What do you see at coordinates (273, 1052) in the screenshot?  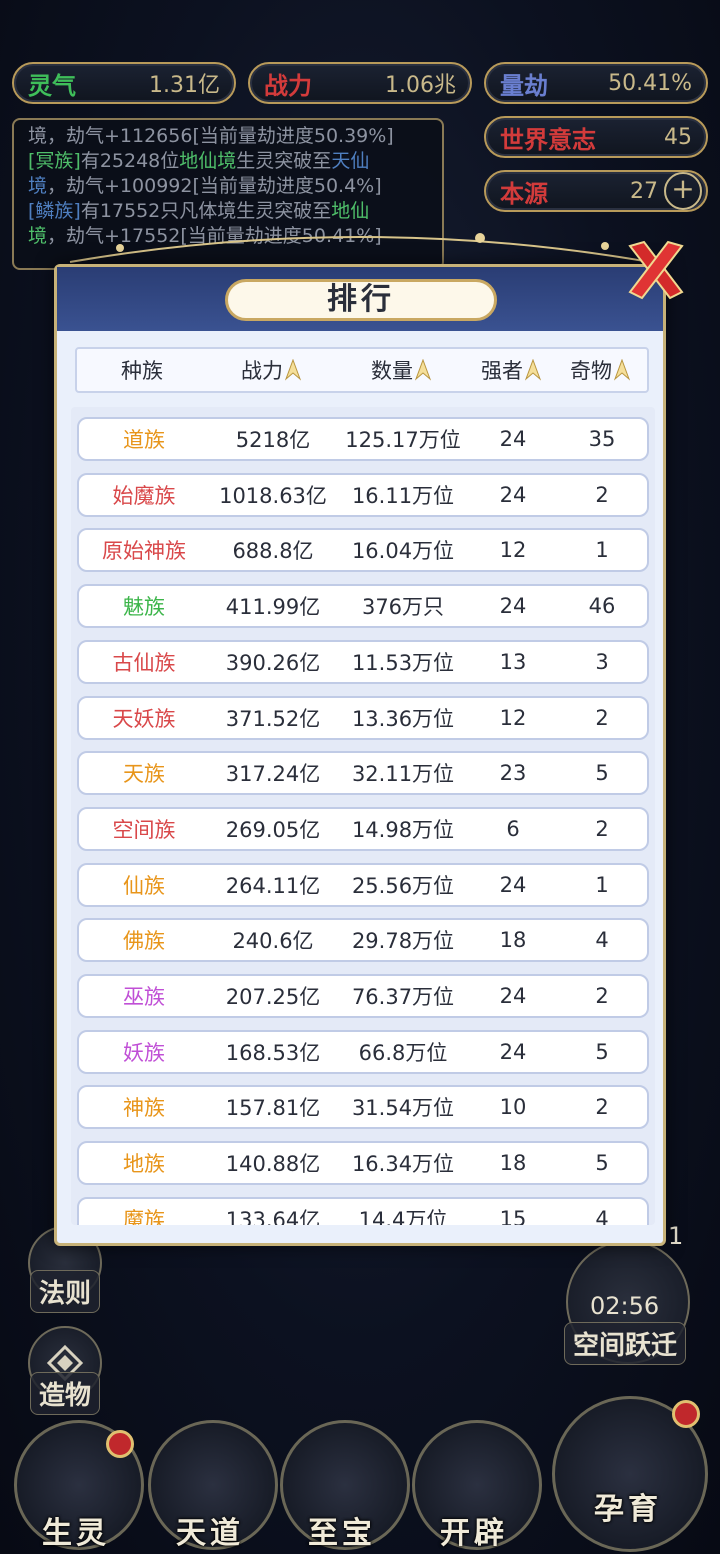 I see `race-power: 168.53亿` at bounding box center [273, 1052].